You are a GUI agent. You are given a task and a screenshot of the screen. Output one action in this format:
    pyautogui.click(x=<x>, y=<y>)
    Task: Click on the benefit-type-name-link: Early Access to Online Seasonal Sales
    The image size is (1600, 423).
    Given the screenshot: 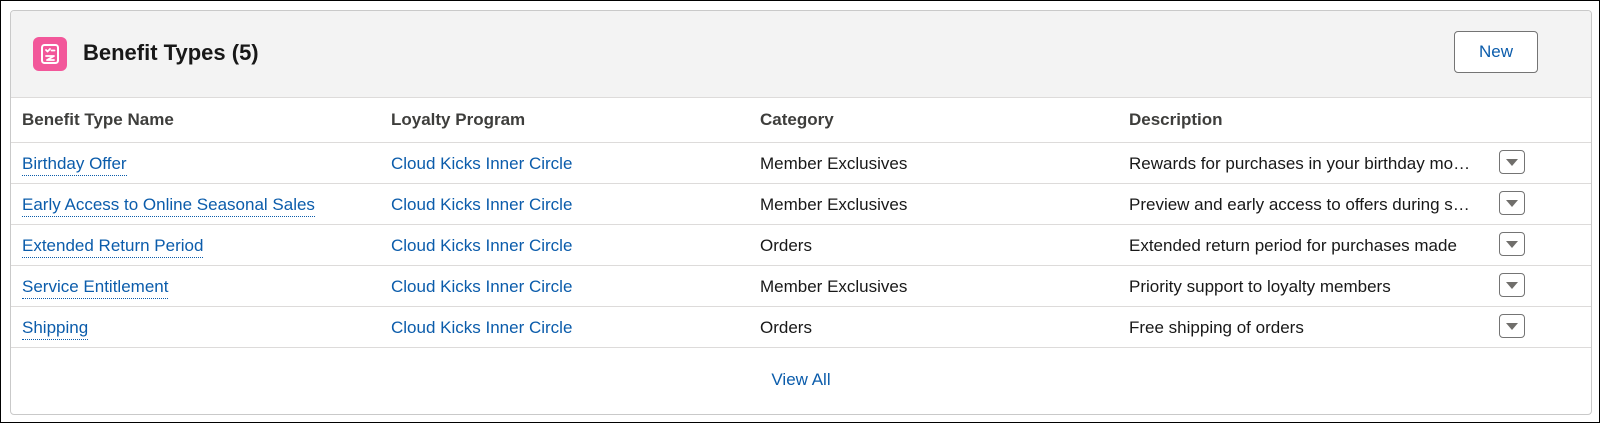 What is the action you would take?
    pyautogui.click(x=168, y=206)
    